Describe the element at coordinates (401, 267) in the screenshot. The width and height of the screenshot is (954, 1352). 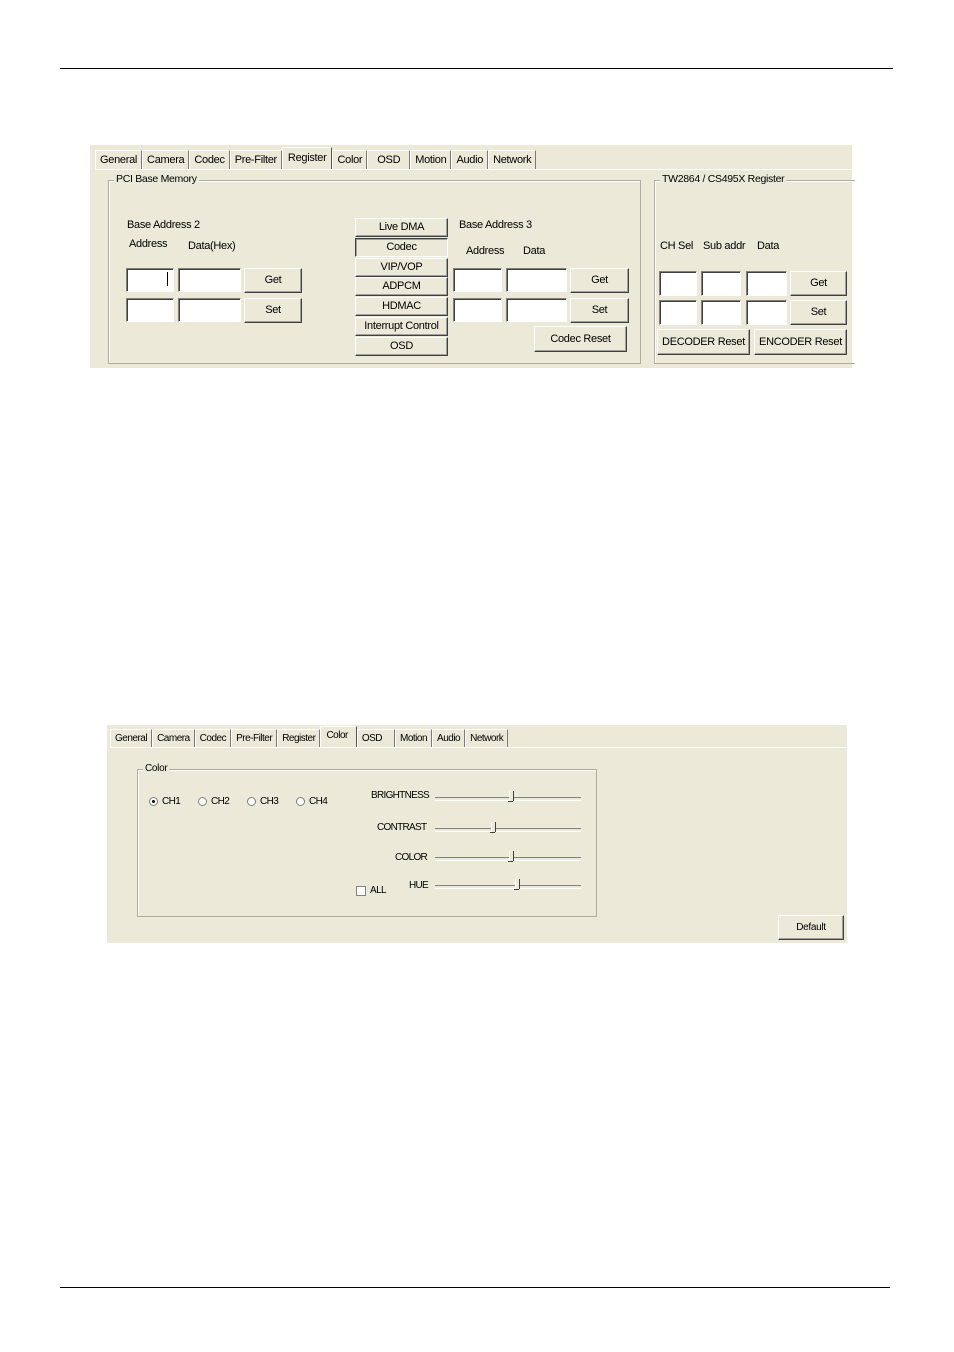
I see `vip-vop-button: VIP/VOP` at that location.